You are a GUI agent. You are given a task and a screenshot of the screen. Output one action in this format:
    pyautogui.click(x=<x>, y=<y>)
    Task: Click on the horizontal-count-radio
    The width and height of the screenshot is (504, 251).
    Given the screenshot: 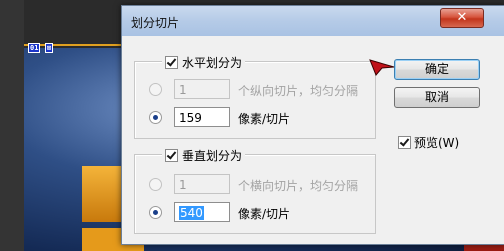 What is the action you would take?
    pyautogui.click(x=155, y=89)
    